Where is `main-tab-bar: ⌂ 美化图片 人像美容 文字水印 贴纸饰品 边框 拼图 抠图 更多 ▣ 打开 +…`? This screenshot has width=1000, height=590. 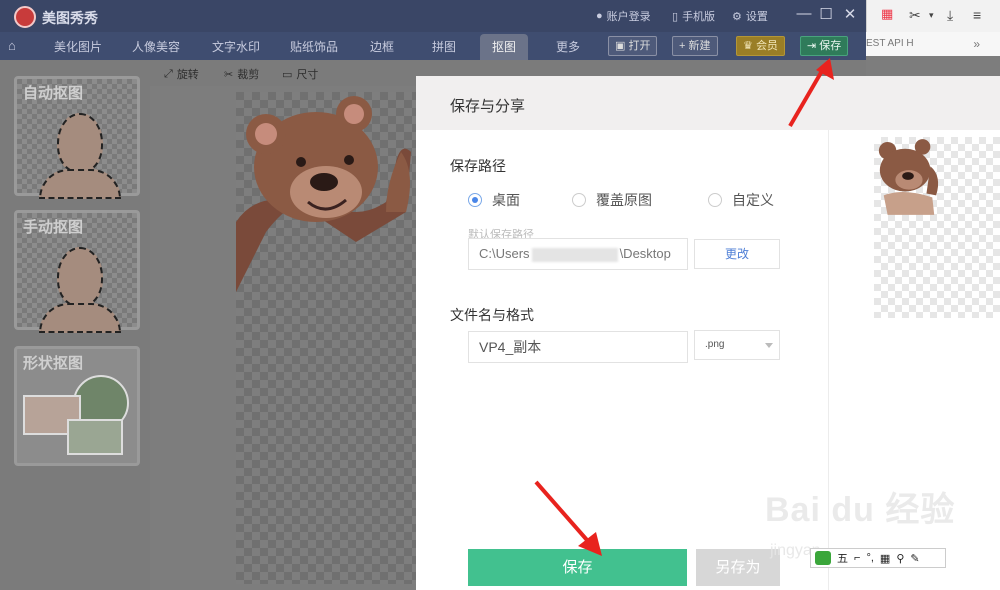
main-tab-bar: ⌂ 美化图片 人像美容 文字水印 贴纸饰品 边框 拼图 抠图 更多 ▣ 打开 +… is located at coordinates (433, 46).